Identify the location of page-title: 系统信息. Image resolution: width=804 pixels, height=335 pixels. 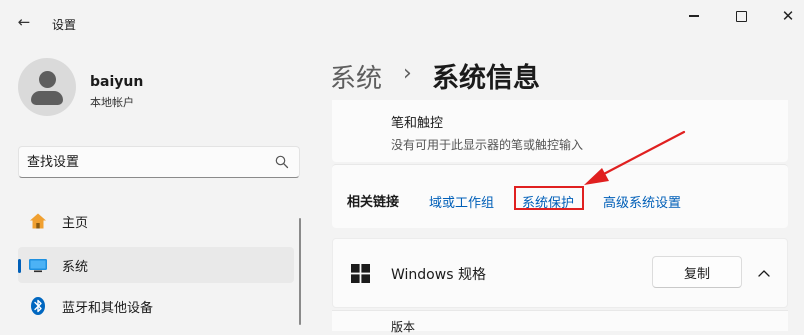
(486, 78).